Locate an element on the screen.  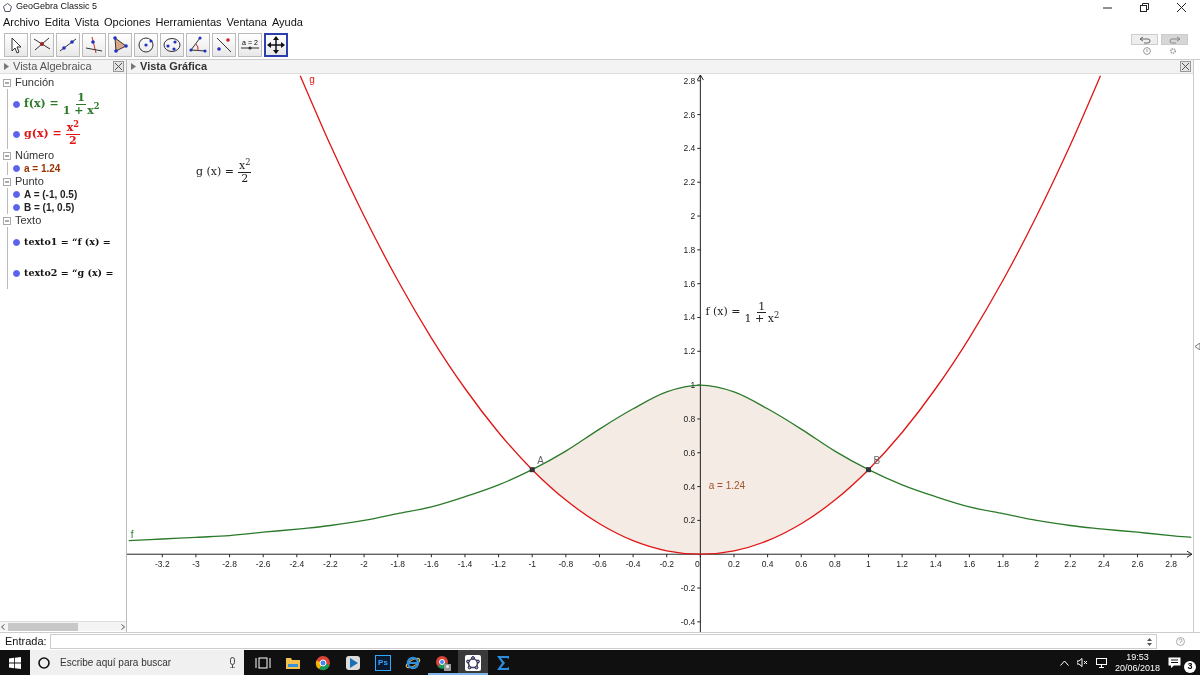
tick-label: -0.8 is located at coordinates (566, 564).